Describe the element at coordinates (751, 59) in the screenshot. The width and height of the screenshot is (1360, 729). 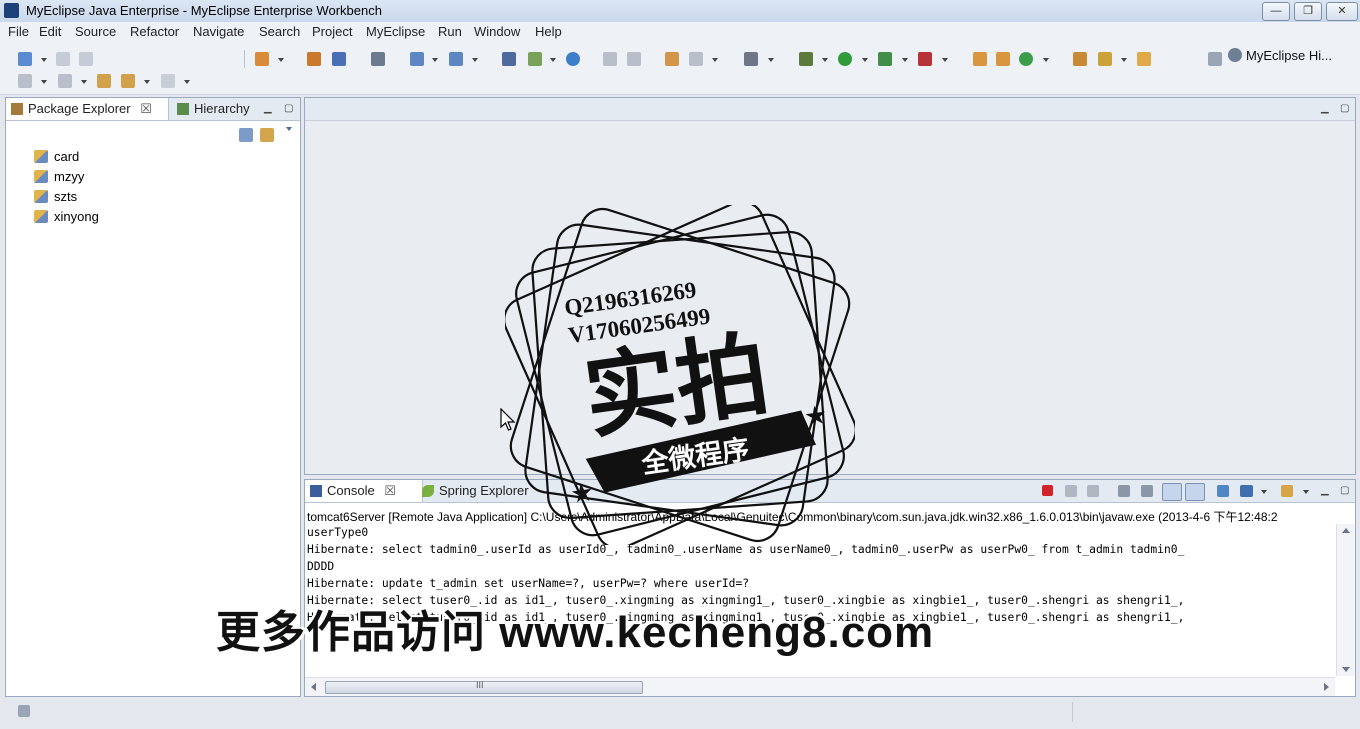
I see `camera-icon` at that location.